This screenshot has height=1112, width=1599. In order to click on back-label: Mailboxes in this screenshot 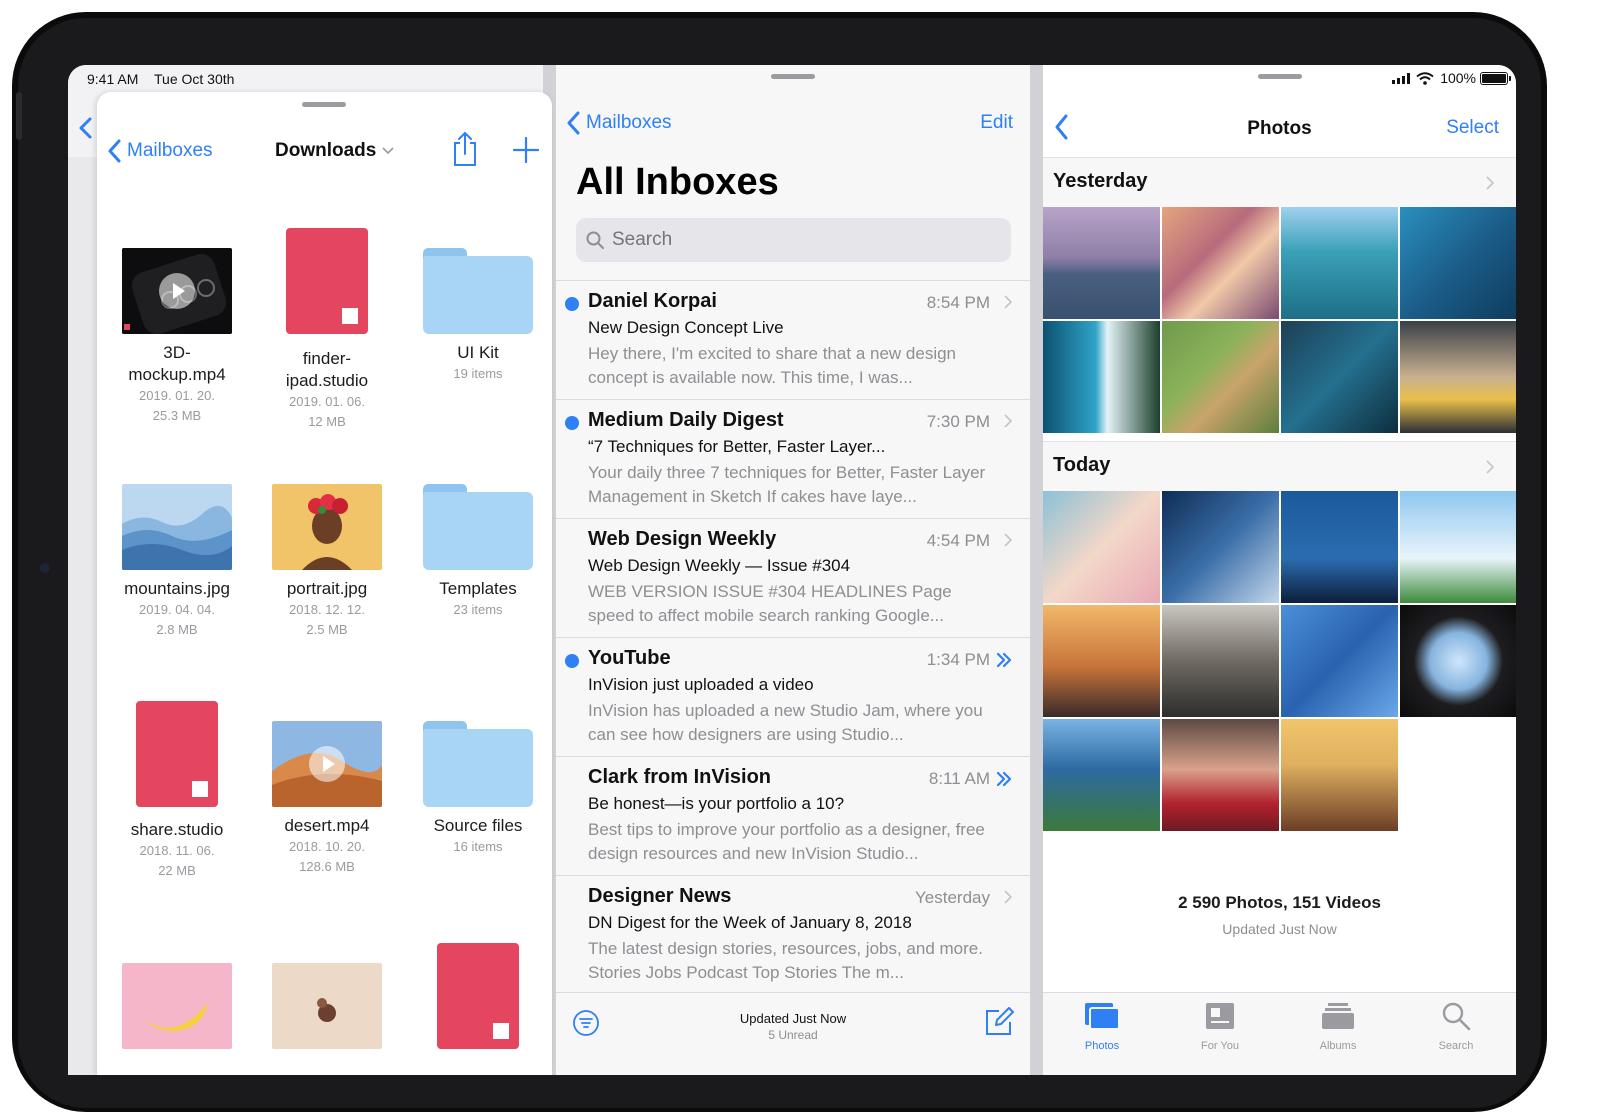, I will do `click(170, 150)`.